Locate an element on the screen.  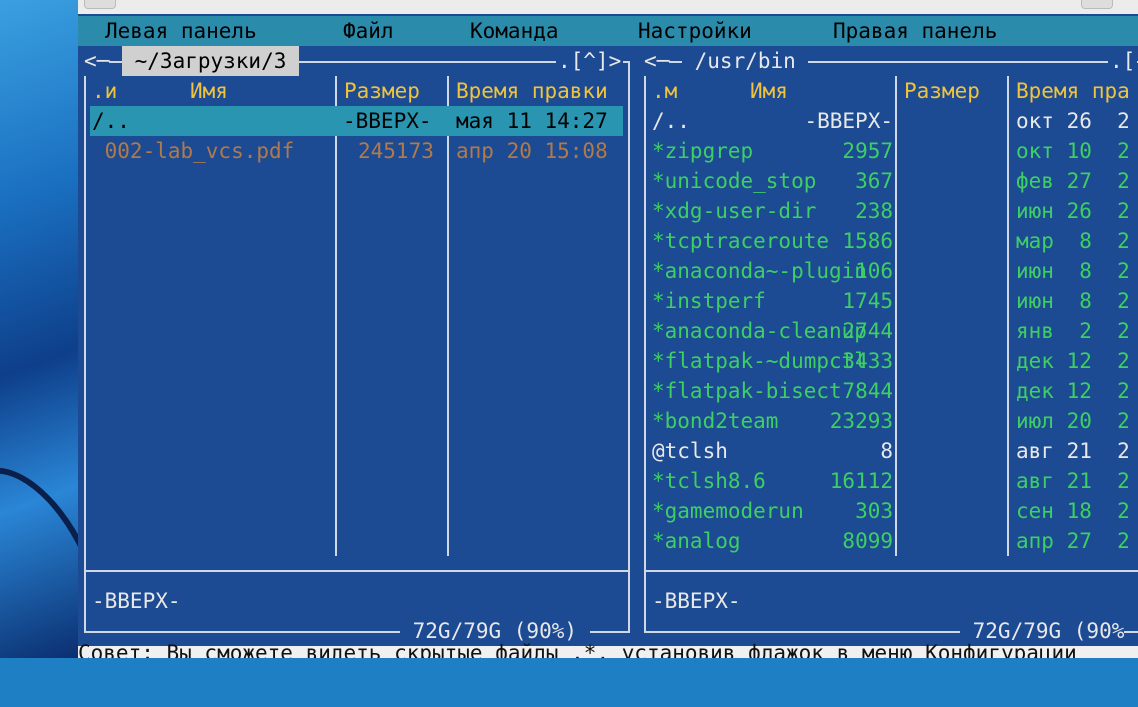
titlebar-button-left is located at coordinates (100, 4).